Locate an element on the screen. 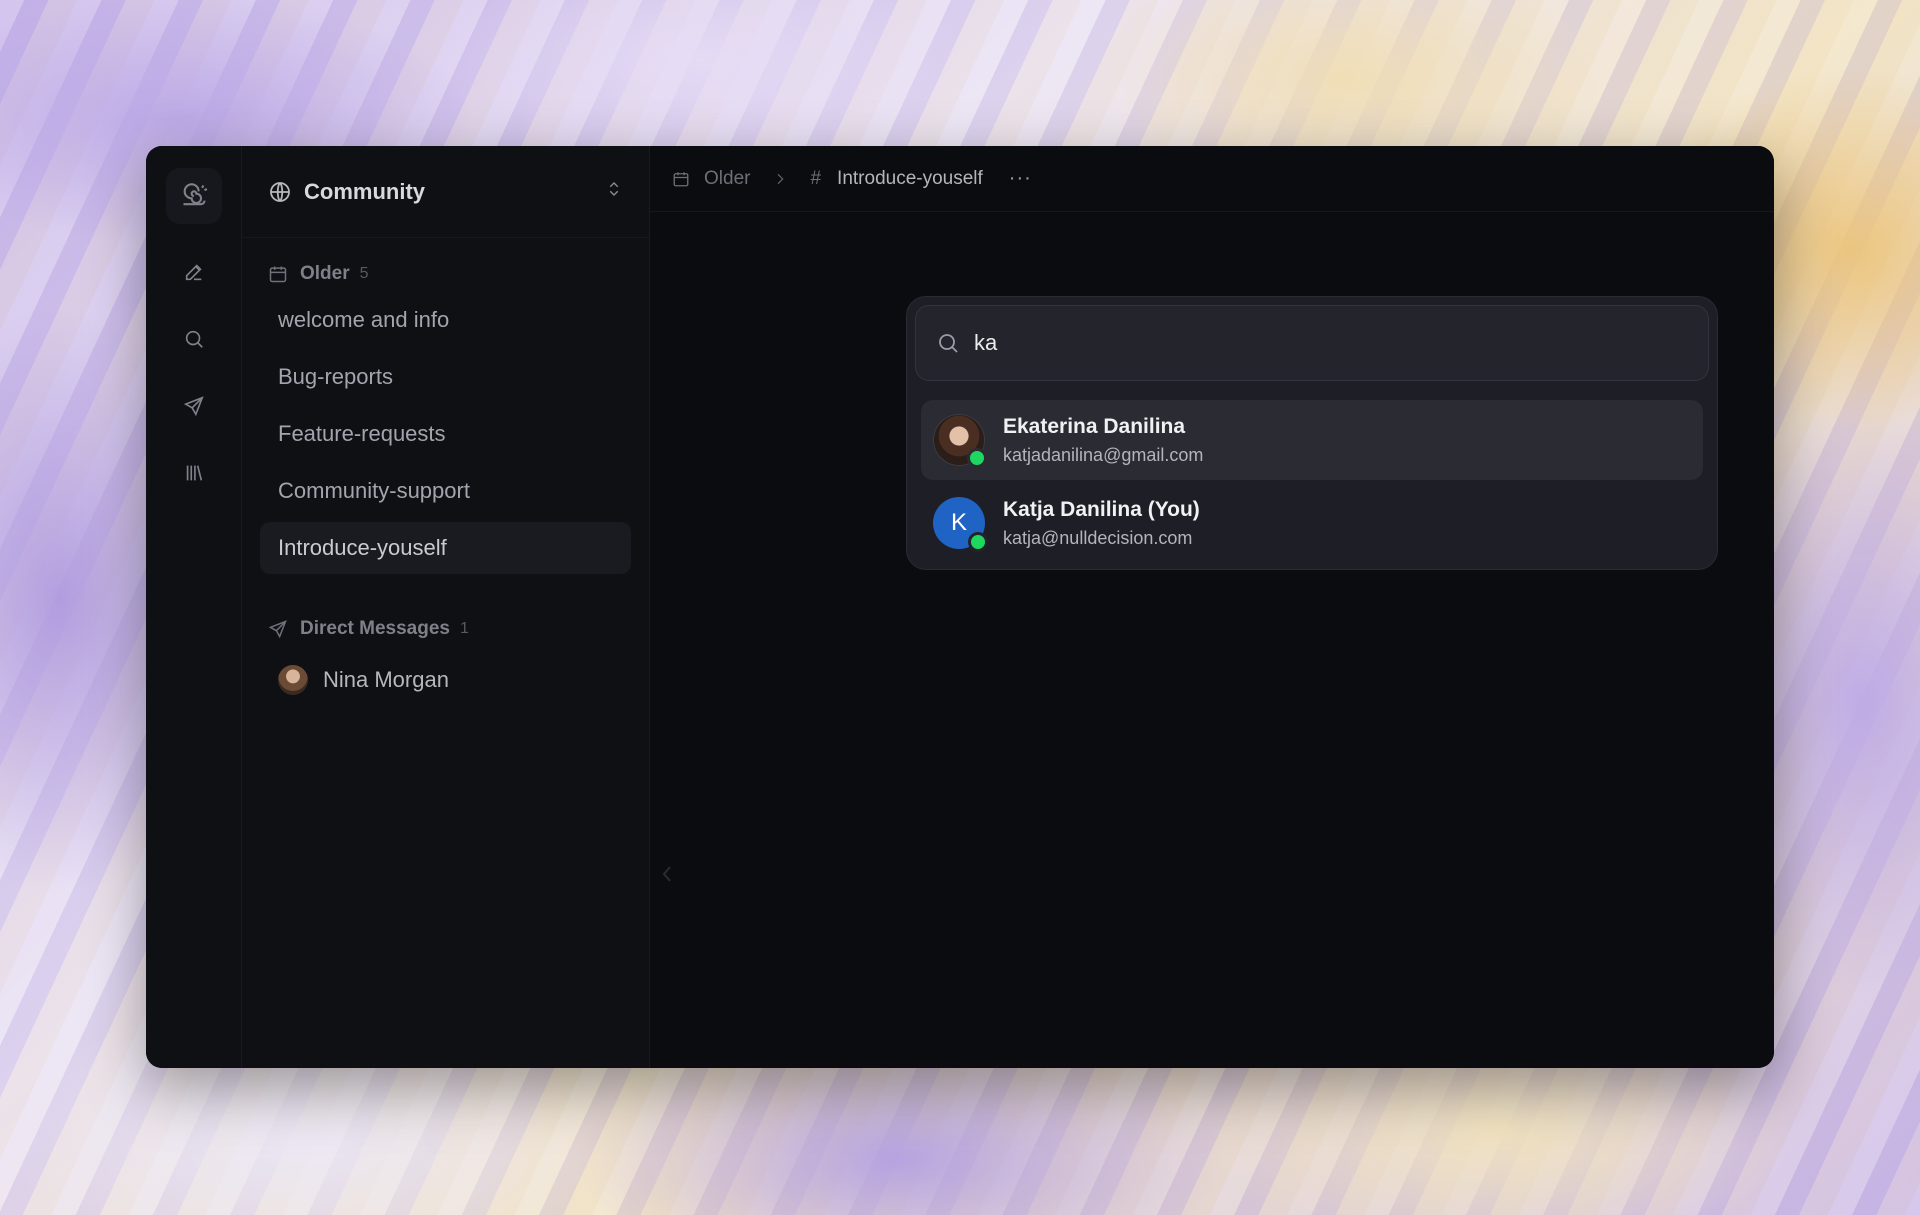 This screenshot has width=1920, height=1215. channel-item-community-support: Community-support is located at coordinates (445, 491).